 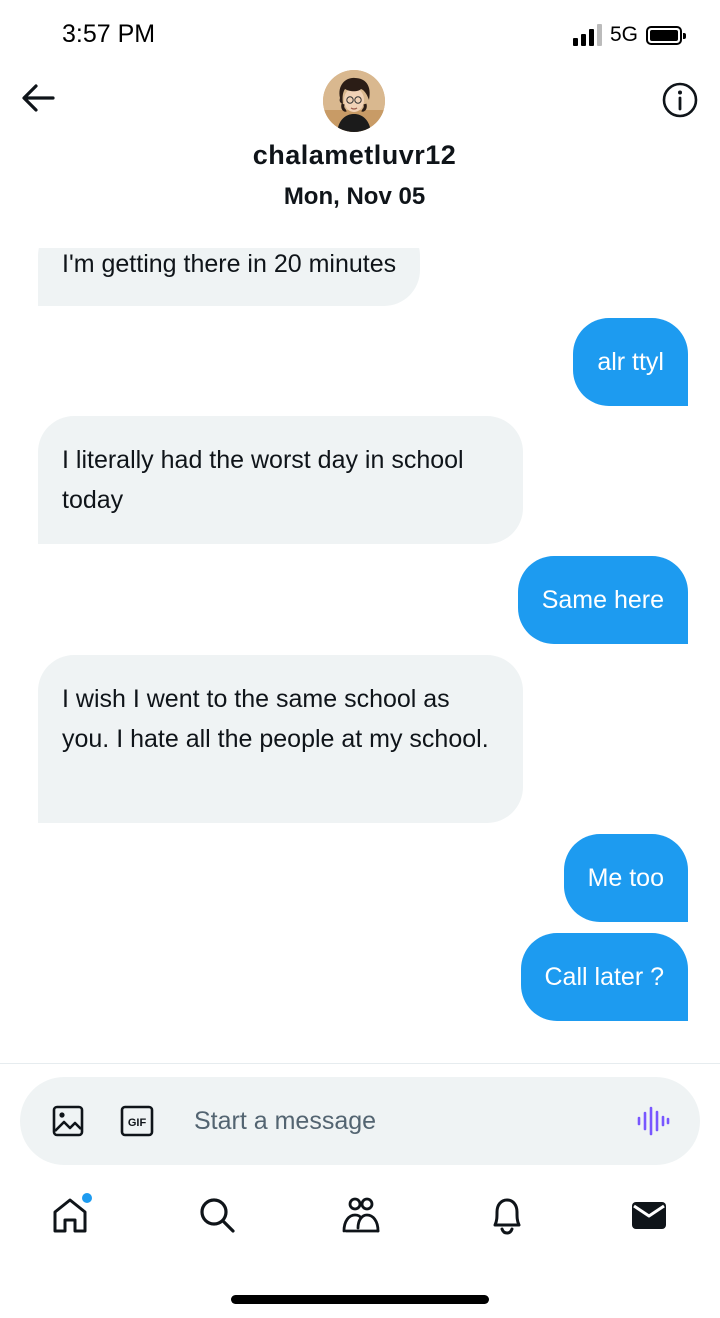 I want to click on message-text: Me too, so click(x=625, y=878).